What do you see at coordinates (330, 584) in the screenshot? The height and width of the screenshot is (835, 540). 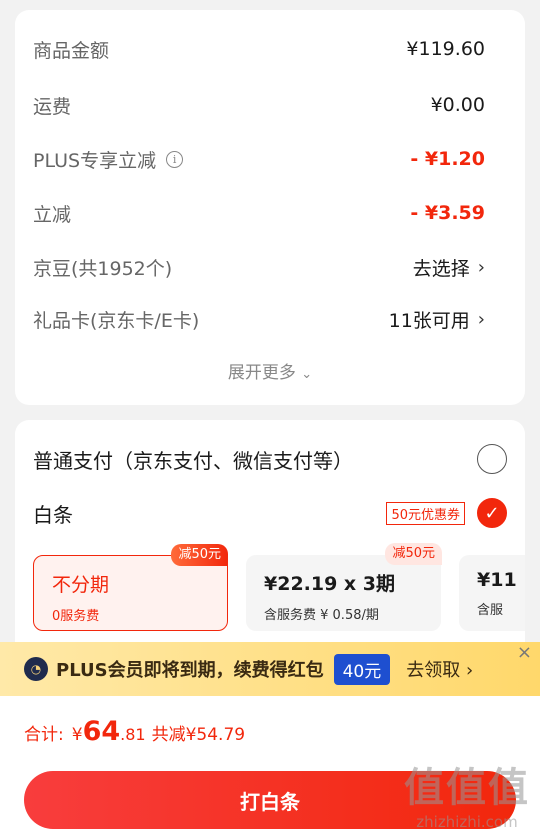 I see `plan-title: ¥22.19 x 3期` at bounding box center [330, 584].